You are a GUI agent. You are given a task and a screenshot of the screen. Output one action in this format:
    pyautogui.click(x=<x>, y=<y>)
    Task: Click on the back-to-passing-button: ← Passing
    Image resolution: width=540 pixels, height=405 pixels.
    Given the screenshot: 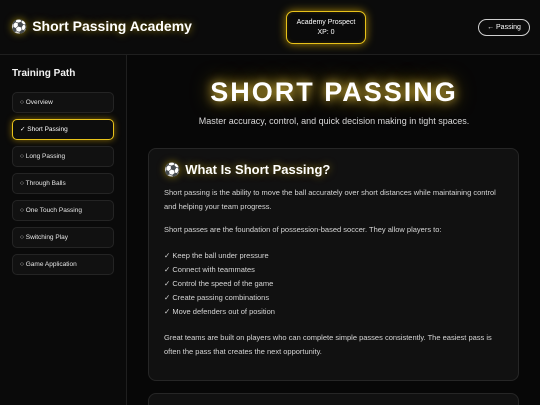 What is the action you would take?
    pyautogui.click(x=504, y=27)
    